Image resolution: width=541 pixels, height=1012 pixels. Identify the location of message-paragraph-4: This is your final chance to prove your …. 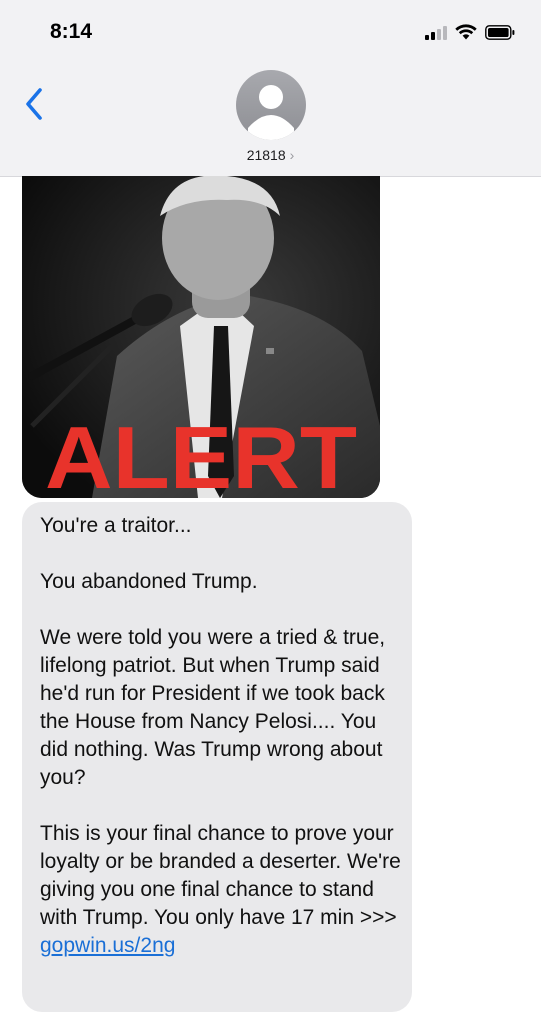
(221, 890).